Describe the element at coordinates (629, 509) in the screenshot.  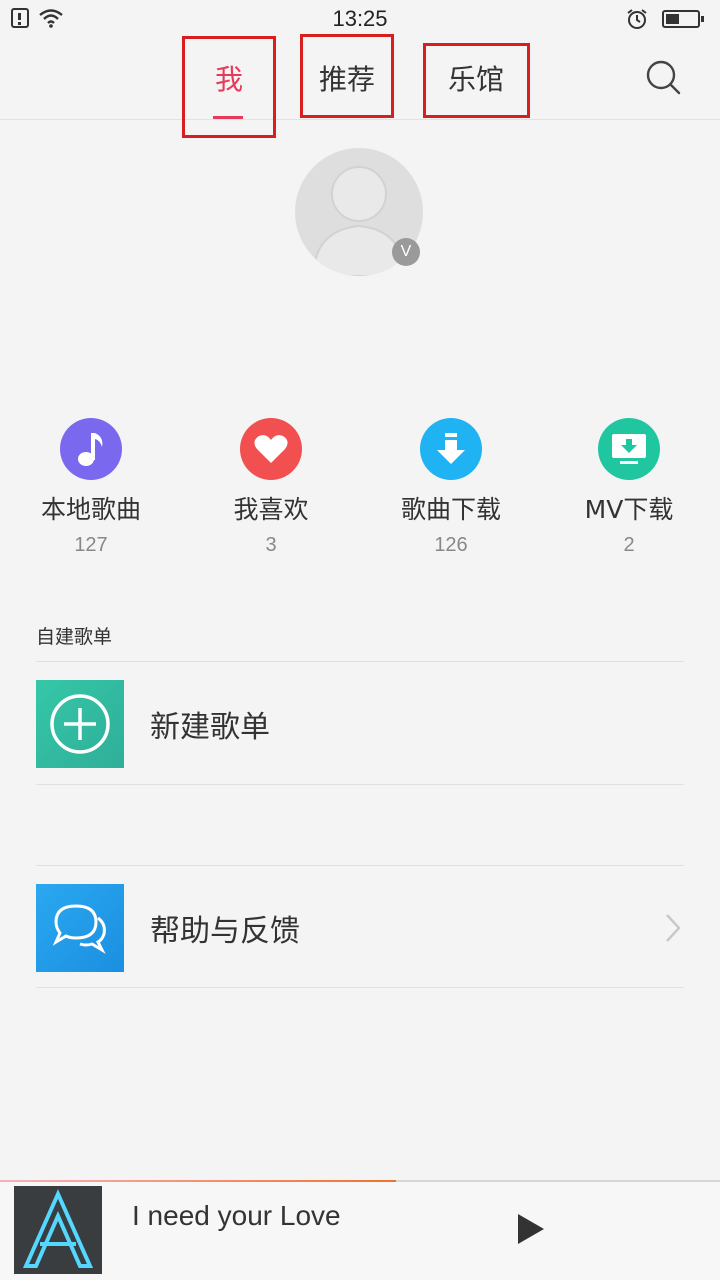
I see `quick-action-label: MV下载` at that location.